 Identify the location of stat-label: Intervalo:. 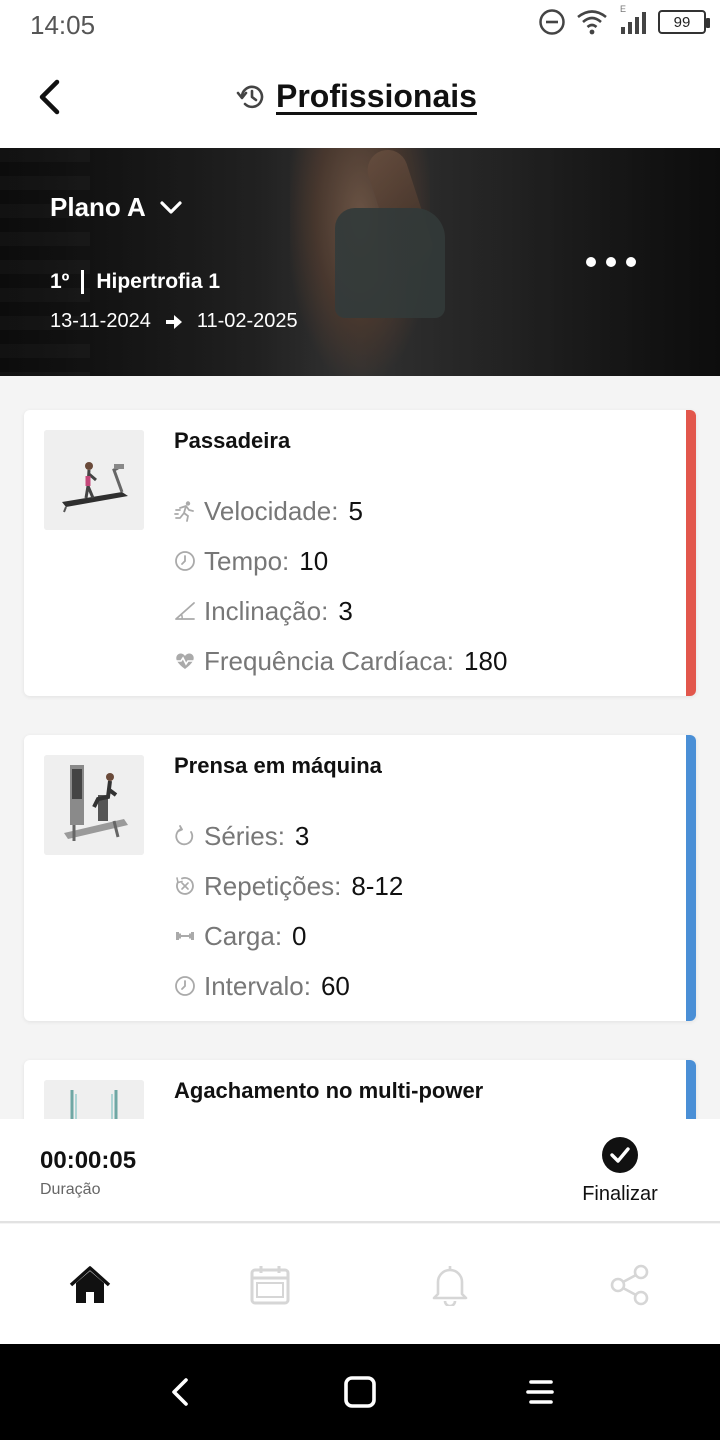
(257, 985).